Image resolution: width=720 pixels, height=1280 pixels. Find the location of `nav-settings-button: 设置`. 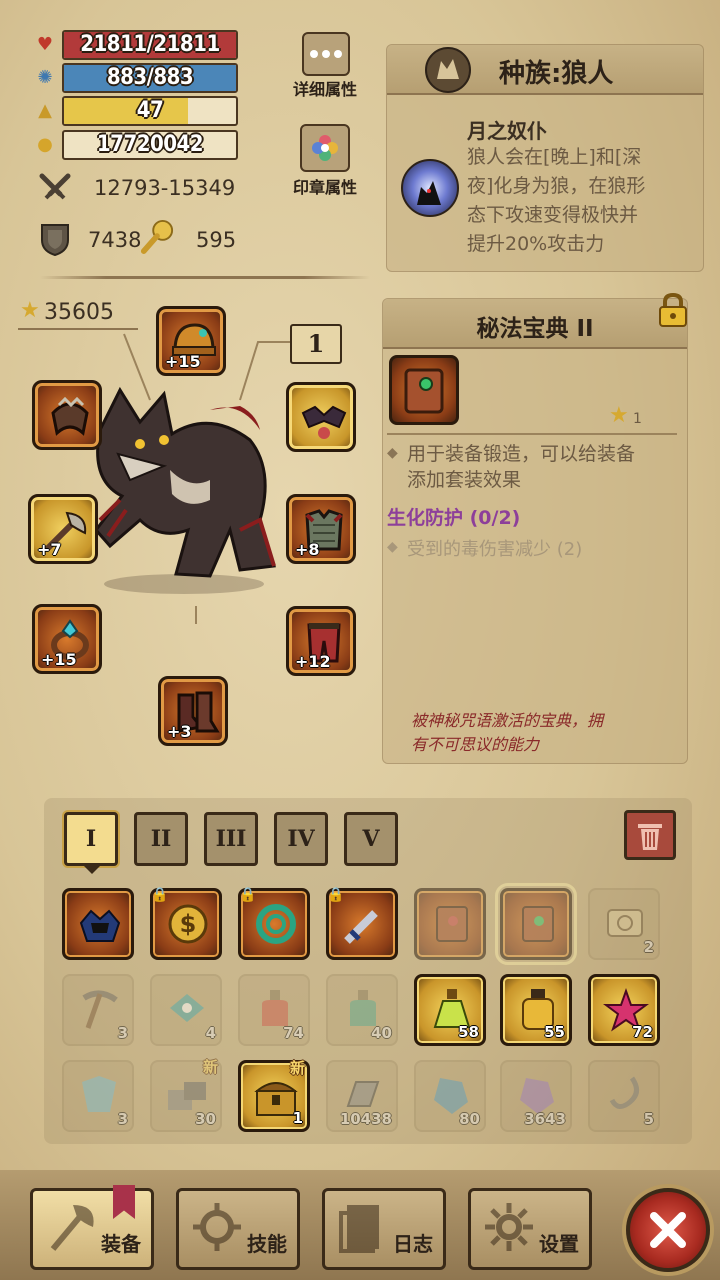

nav-settings-button: 设置 is located at coordinates (530, 1229).